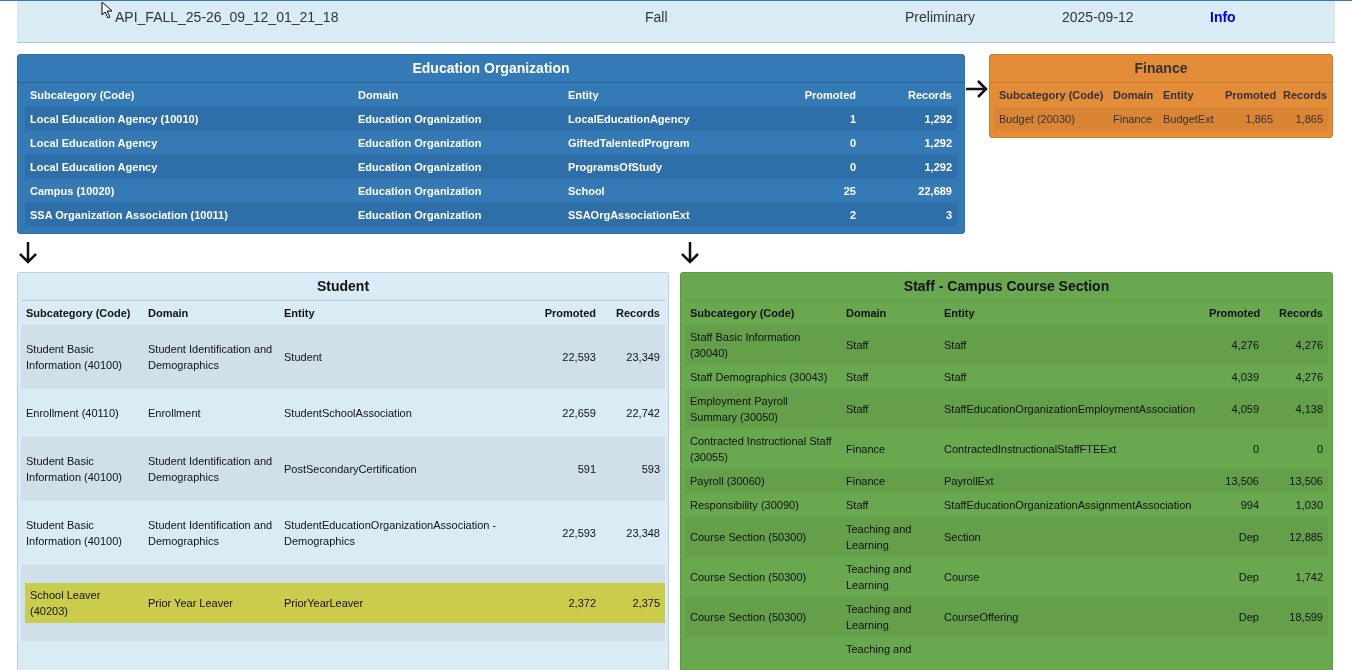 This screenshot has height=670, width=1352. Describe the element at coordinates (629, 143) in the screenshot. I see `table-cell-text: GiftedTalentedProgram` at that location.